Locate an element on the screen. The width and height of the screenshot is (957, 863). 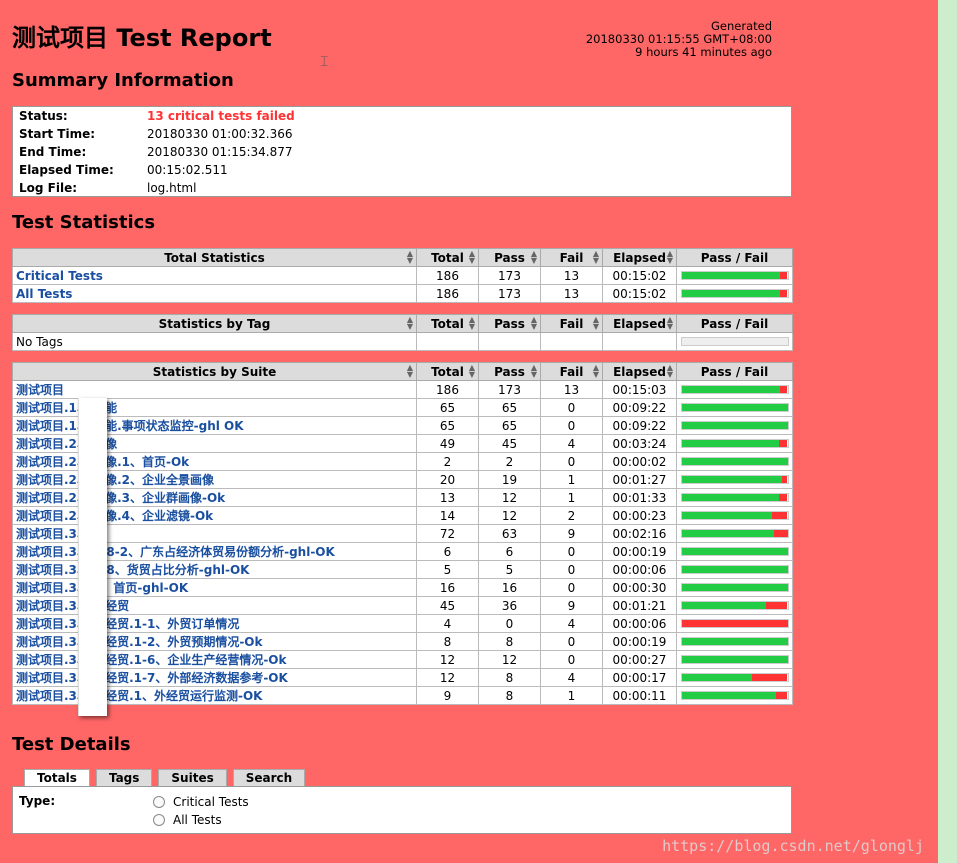
pass-fail-cell is located at coordinates (734, 275).